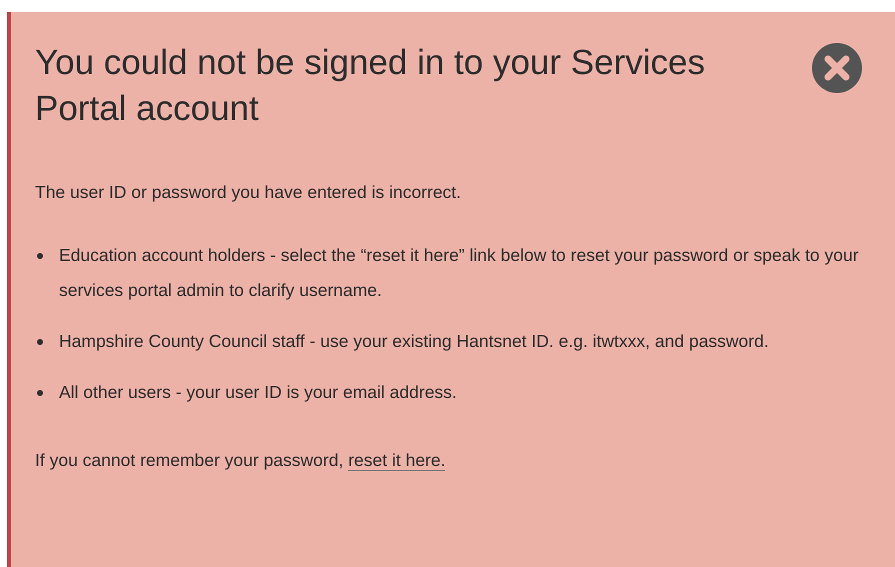 This screenshot has height=567, width=895. What do you see at coordinates (248, 192) in the screenshot?
I see `error-message: The user ID or password you have entered is incorrect.` at bounding box center [248, 192].